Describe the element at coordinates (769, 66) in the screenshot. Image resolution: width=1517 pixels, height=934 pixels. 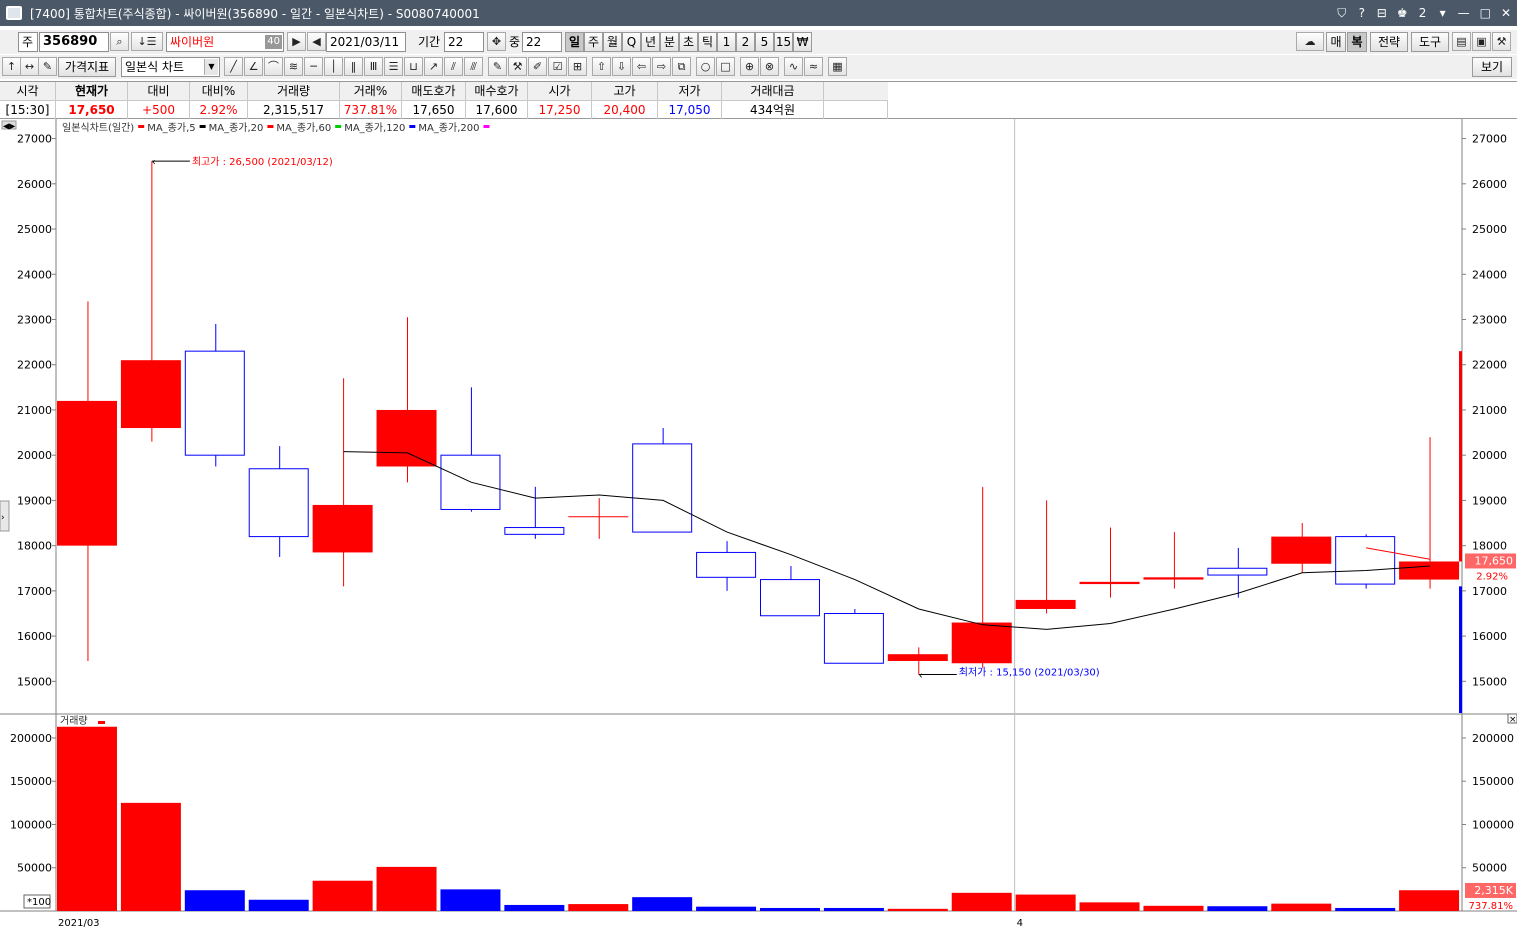
I see `zoom-out-icon: ⊗` at that location.